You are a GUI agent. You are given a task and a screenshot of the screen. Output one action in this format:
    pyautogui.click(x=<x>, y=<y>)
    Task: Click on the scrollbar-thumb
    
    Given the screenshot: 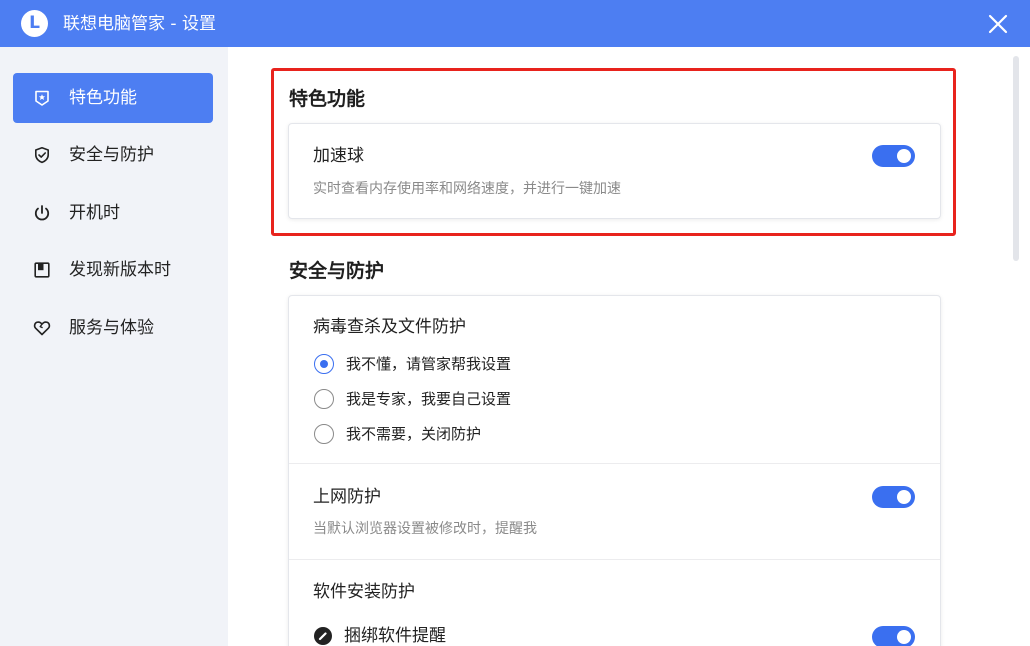 What is the action you would take?
    pyautogui.click(x=1016, y=158)
    